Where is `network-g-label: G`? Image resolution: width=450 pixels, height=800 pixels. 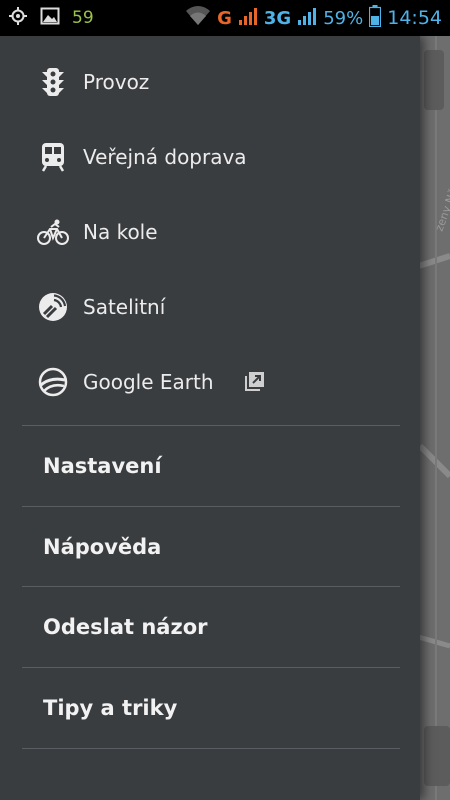 network-g-label: G is located at coordinates (224, 18).